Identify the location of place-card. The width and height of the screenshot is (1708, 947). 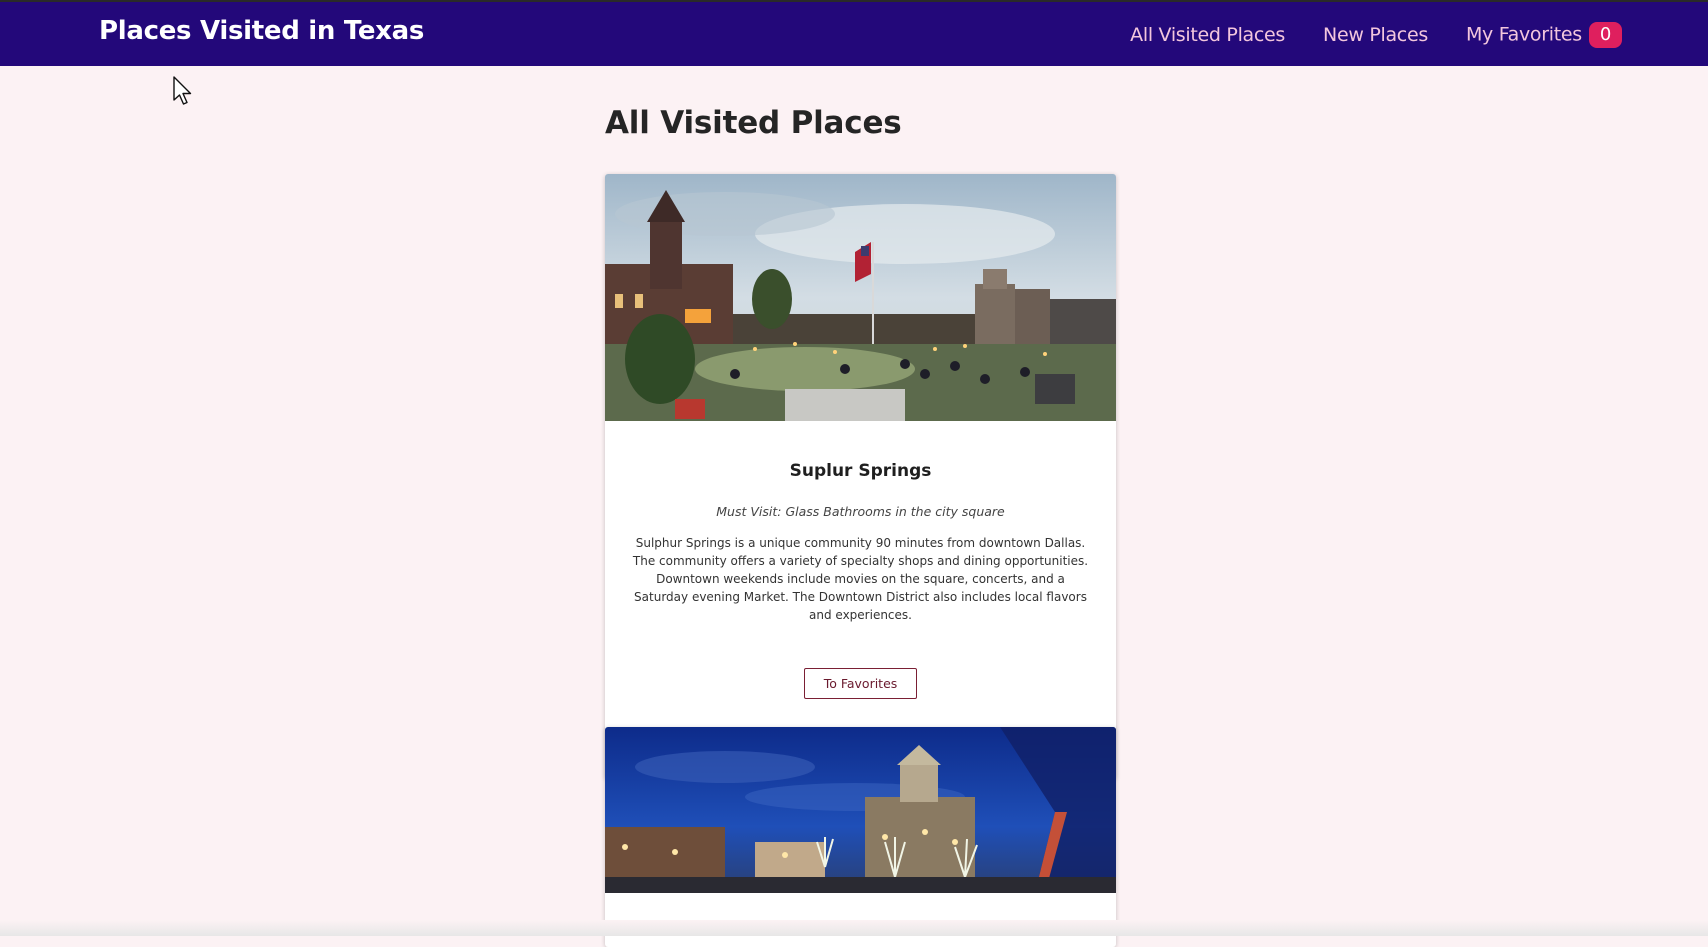
(860, 837).